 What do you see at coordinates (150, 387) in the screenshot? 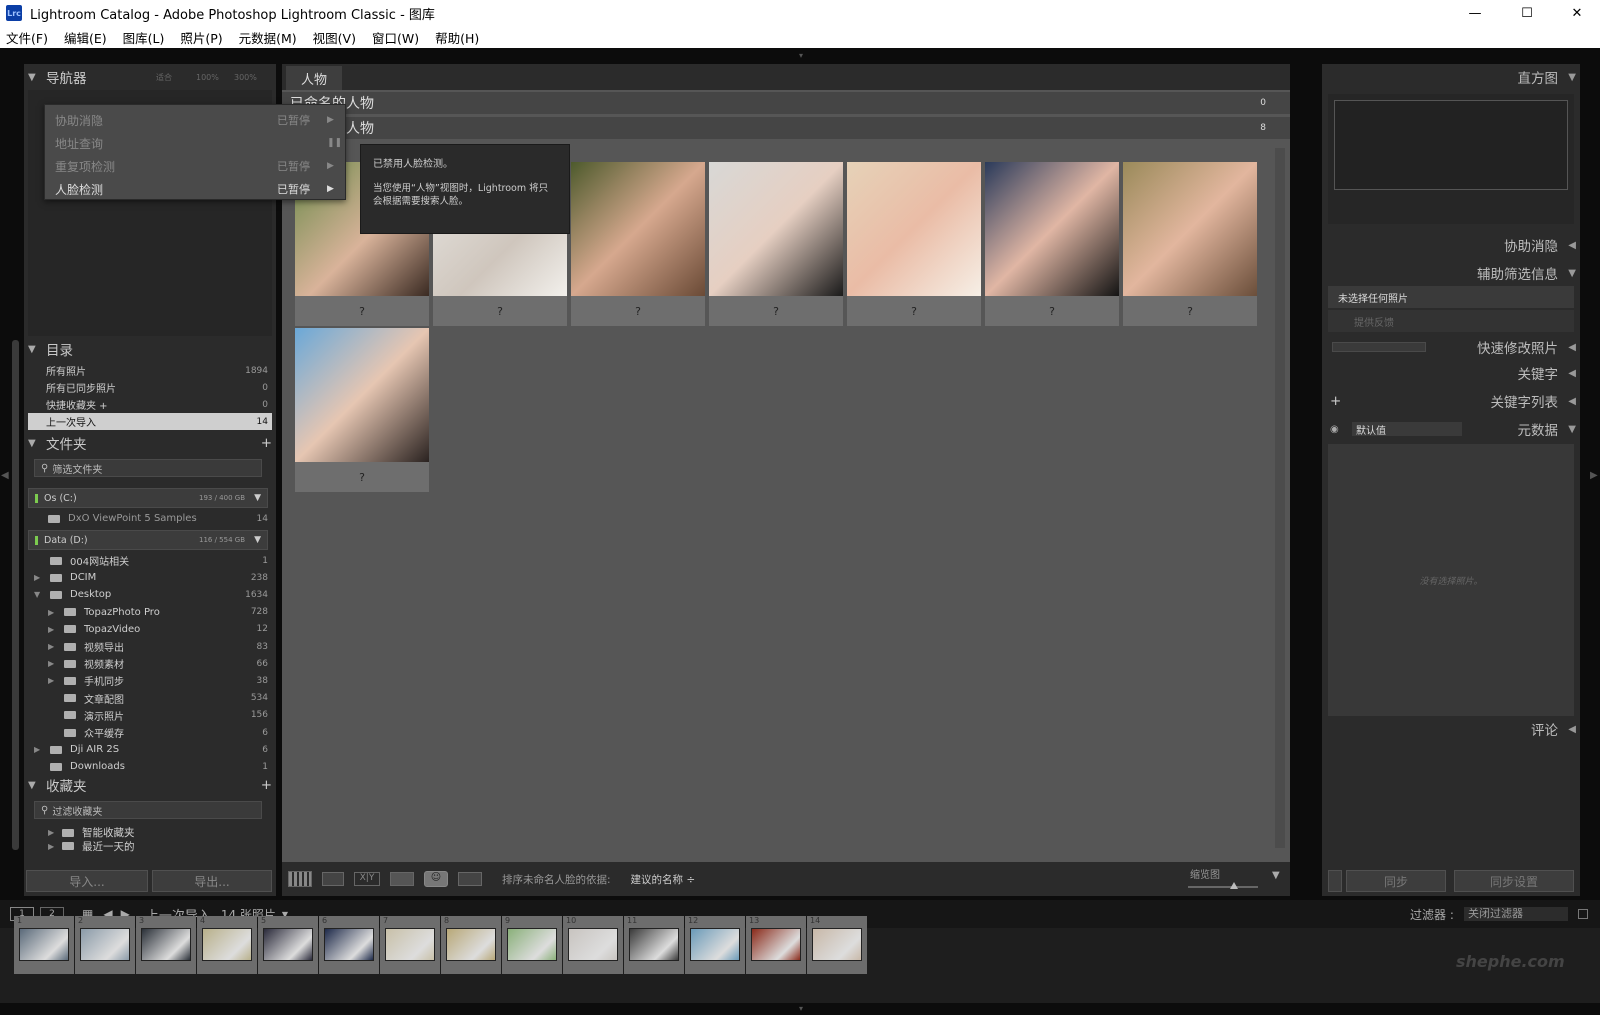
I see `catalog-item: 所有已同步照片 0` at bounding box center [150, 387].